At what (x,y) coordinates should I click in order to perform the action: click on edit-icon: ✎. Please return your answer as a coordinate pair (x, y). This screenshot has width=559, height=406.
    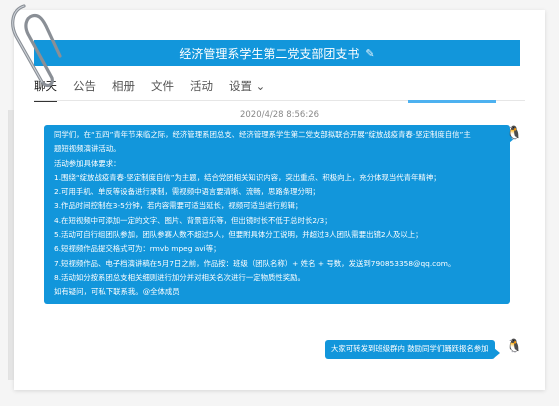
    Looking at the image, I should click on (369, 53).